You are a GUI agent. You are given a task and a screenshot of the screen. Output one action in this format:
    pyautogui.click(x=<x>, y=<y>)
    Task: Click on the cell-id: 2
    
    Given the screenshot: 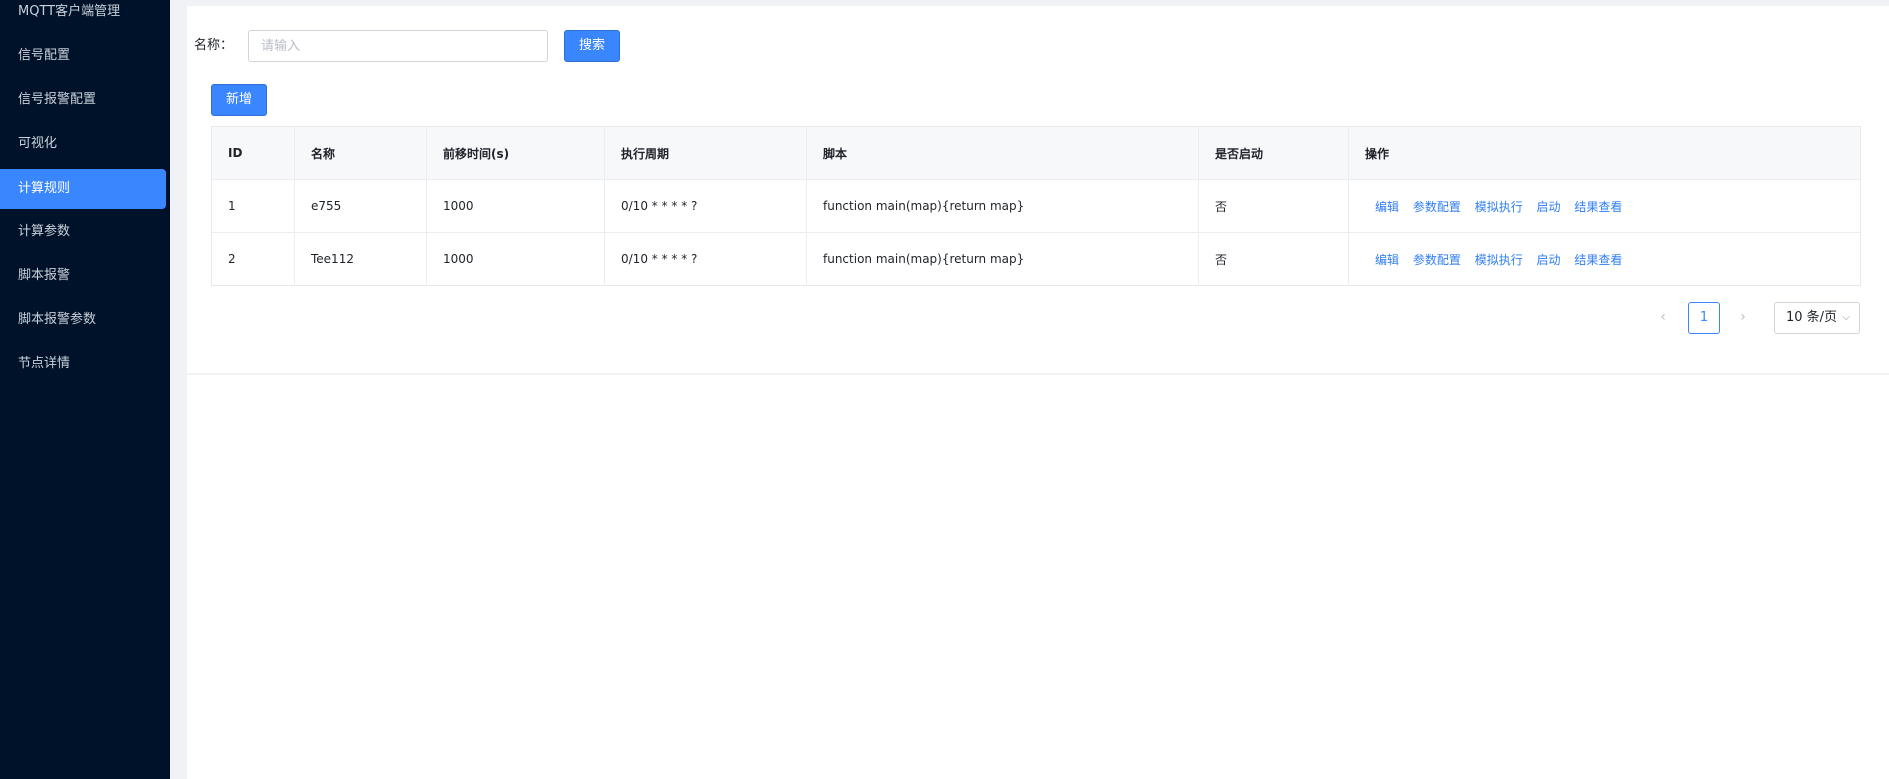 What is the action you would take?
    pyautogui.click(x=253, y=259)
    